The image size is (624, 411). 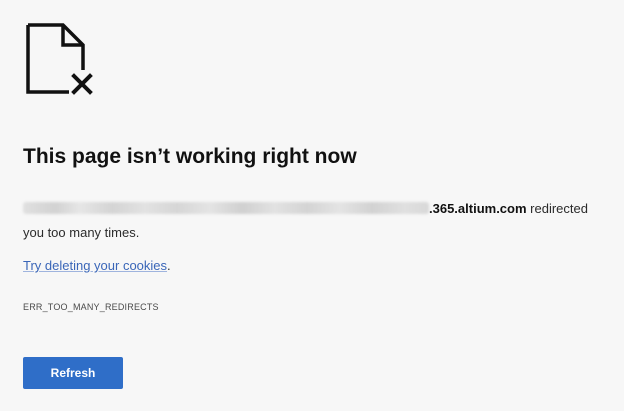 What do you see at coordinates (190, 156) in the screenshot?
I see `page-title: This page isn’t working right now` at bounding box center [190, 156].